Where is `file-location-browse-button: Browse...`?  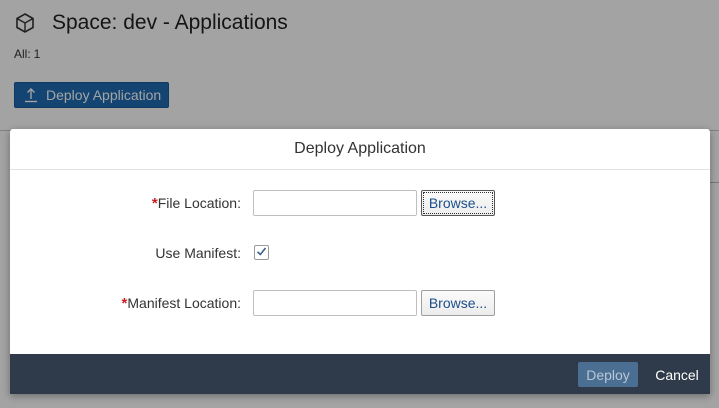 file-location-browse-button: Browse... is located at coordinates (458, 203).